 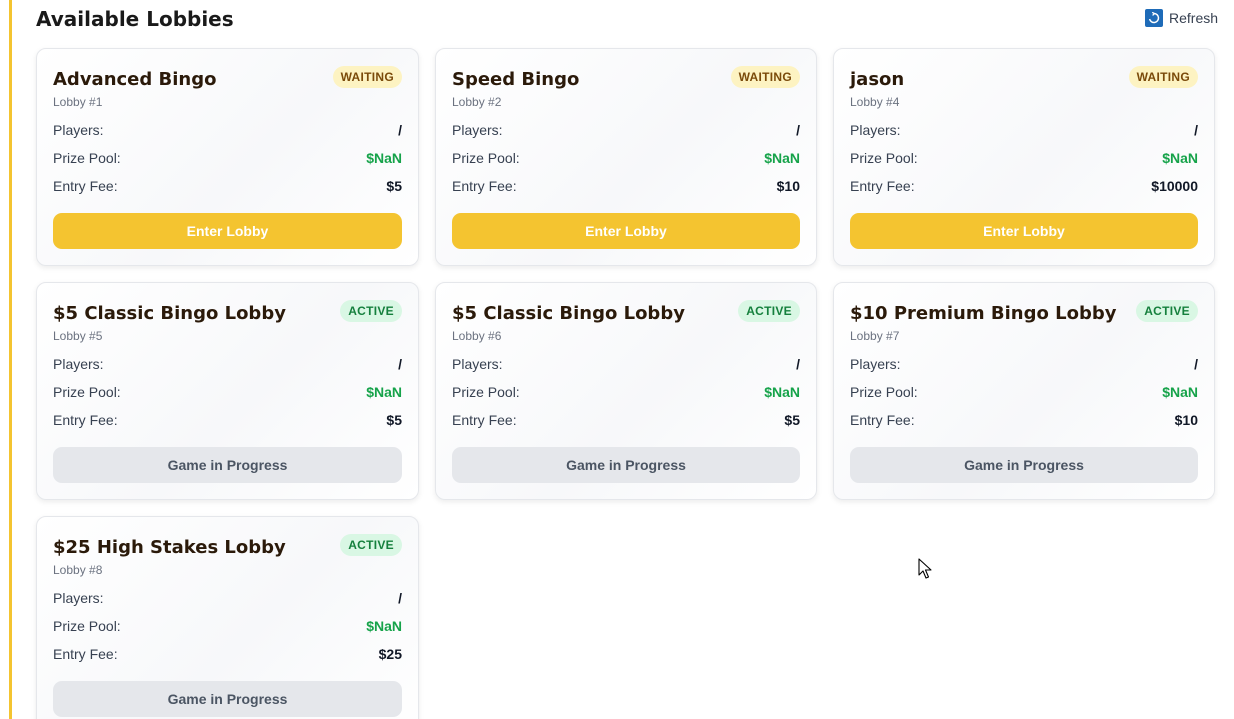 I want to click on lobby-name: $10 Premium Bingo Lobby, so click(x=983, y=313).